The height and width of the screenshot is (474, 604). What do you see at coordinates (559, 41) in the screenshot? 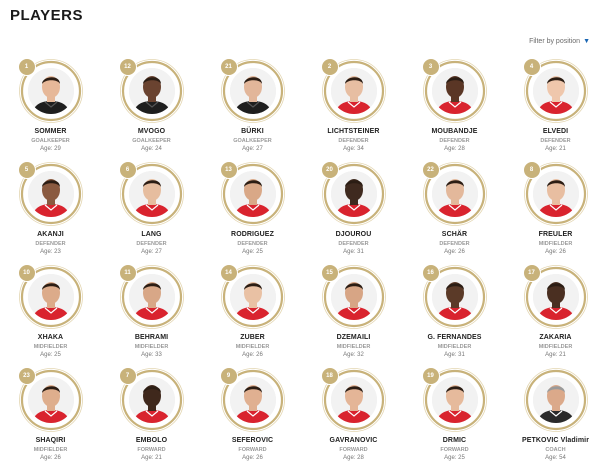
I see `filter-by-position-dropdown: Filter by position ▼` at bounding box center [559, 41].